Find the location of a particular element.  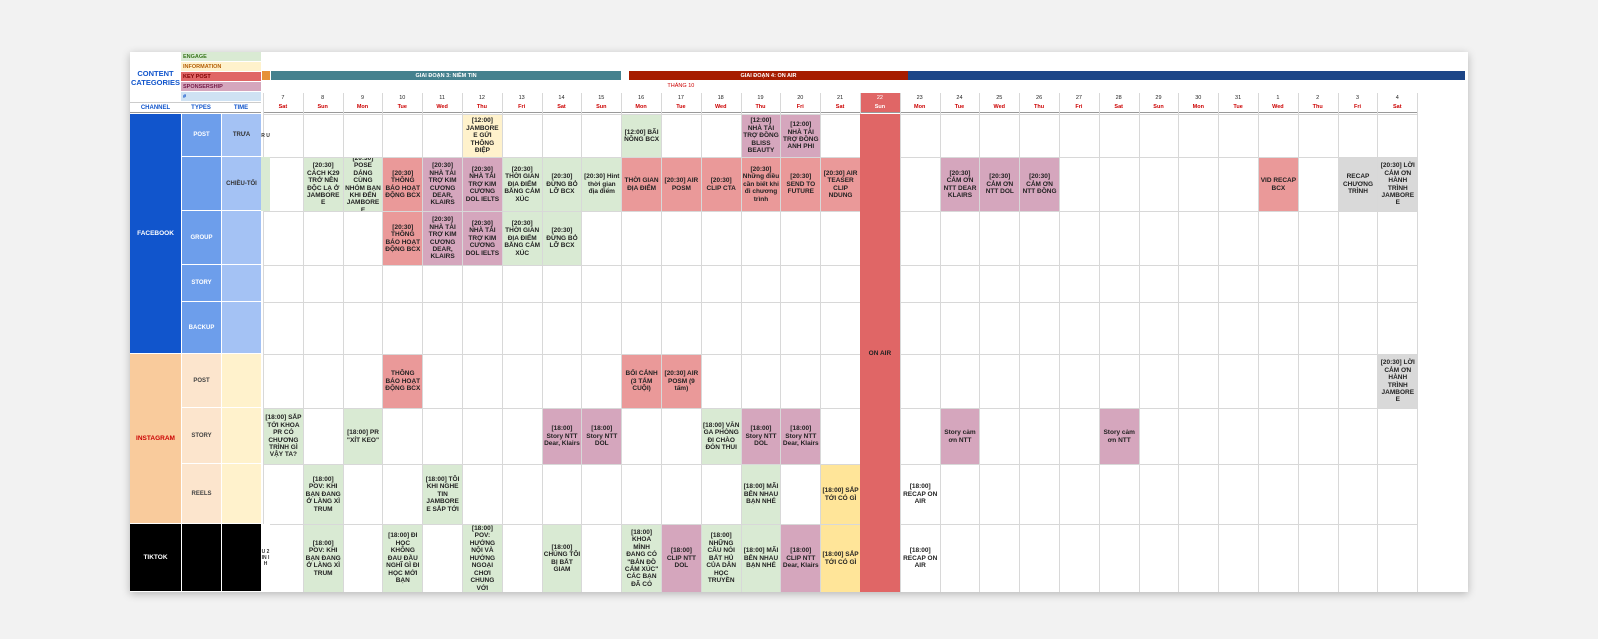

event-cell: [20:30] AIR TEASER CLIP NDUNG is located at coordinates (840, 184).